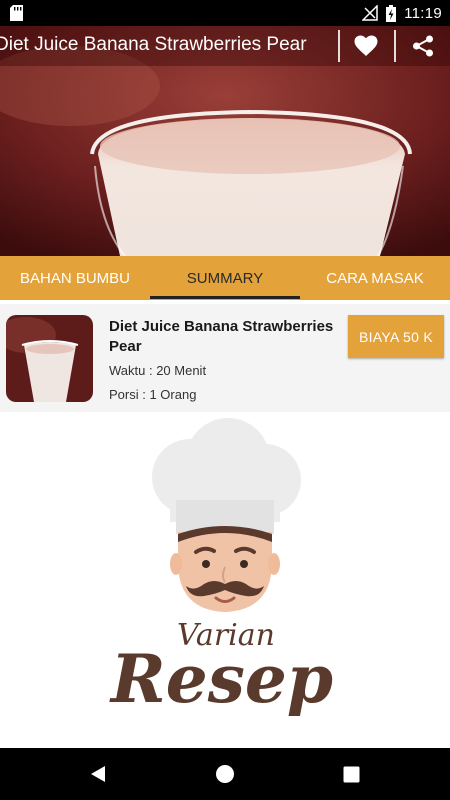 The height and width of the screenshot is (800, 450). I want to click on signal-off-icon, so click(370, 13).